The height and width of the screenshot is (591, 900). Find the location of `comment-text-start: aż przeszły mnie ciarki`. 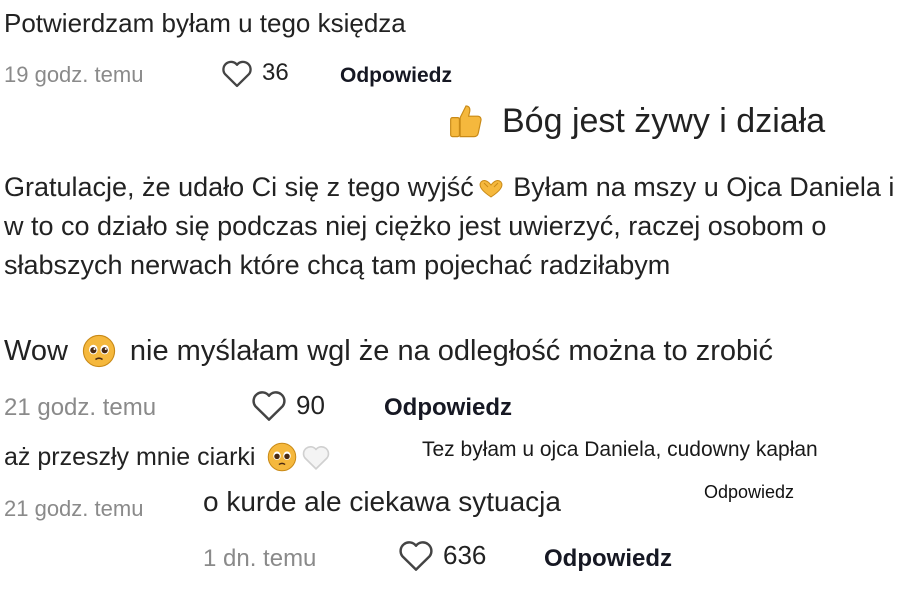

comment-text-start: aż przeszły mnie ciarki is located at coordinates (130, 456).